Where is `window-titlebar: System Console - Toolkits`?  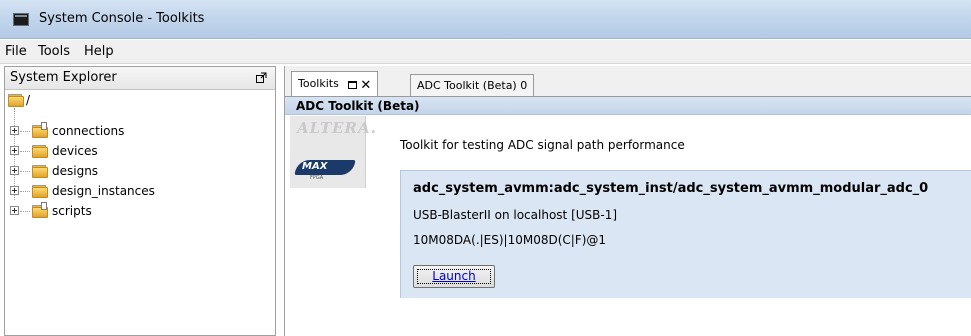 window-titlebar: System Console - Toolkits is located at coordinates (485, 19).